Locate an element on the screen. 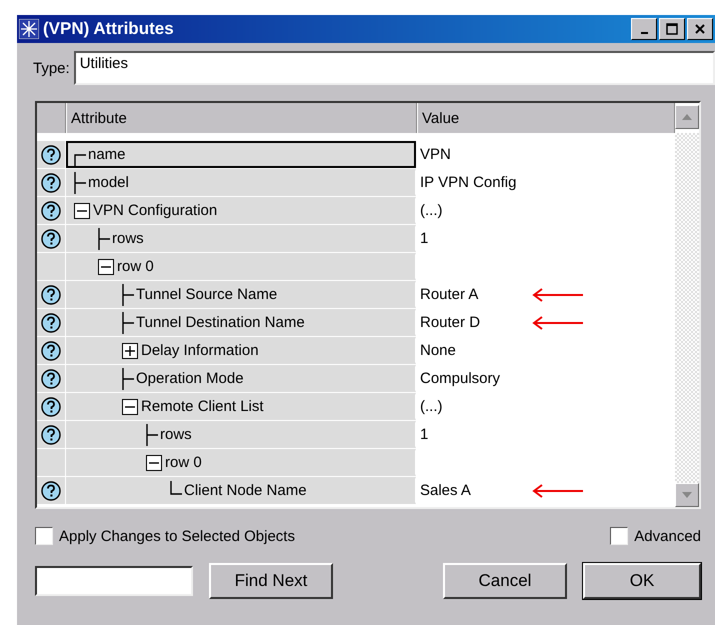  close-button is located at coordinates (700, 29).